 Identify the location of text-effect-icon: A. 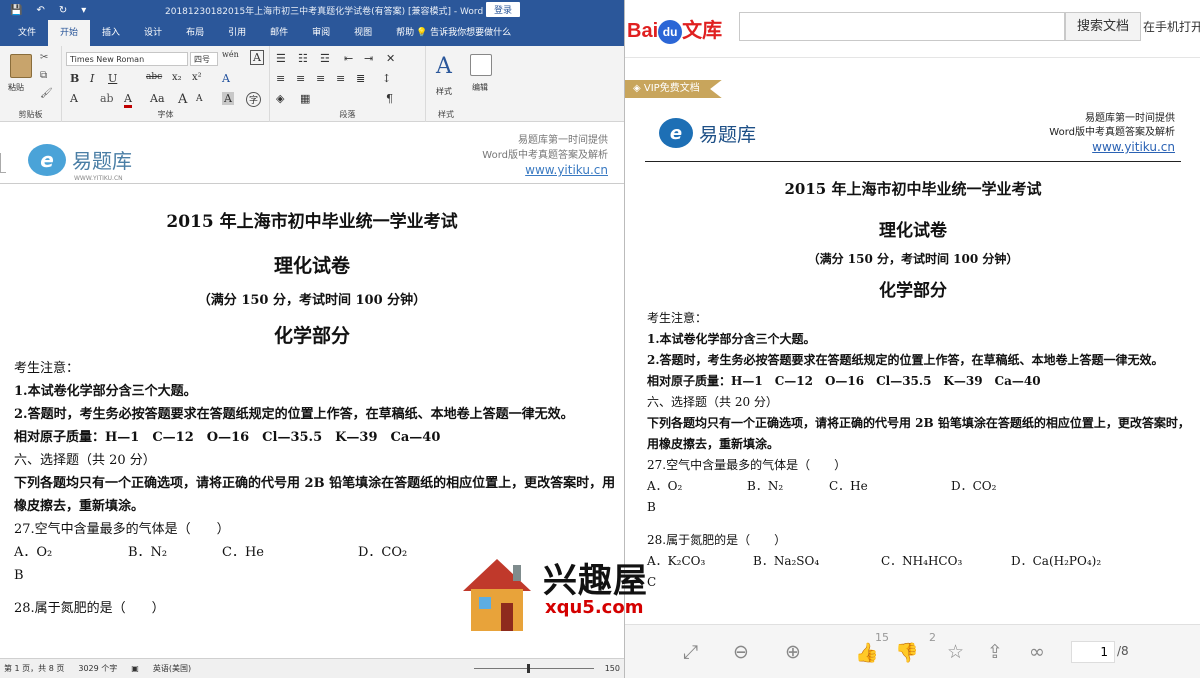
(74, 98).